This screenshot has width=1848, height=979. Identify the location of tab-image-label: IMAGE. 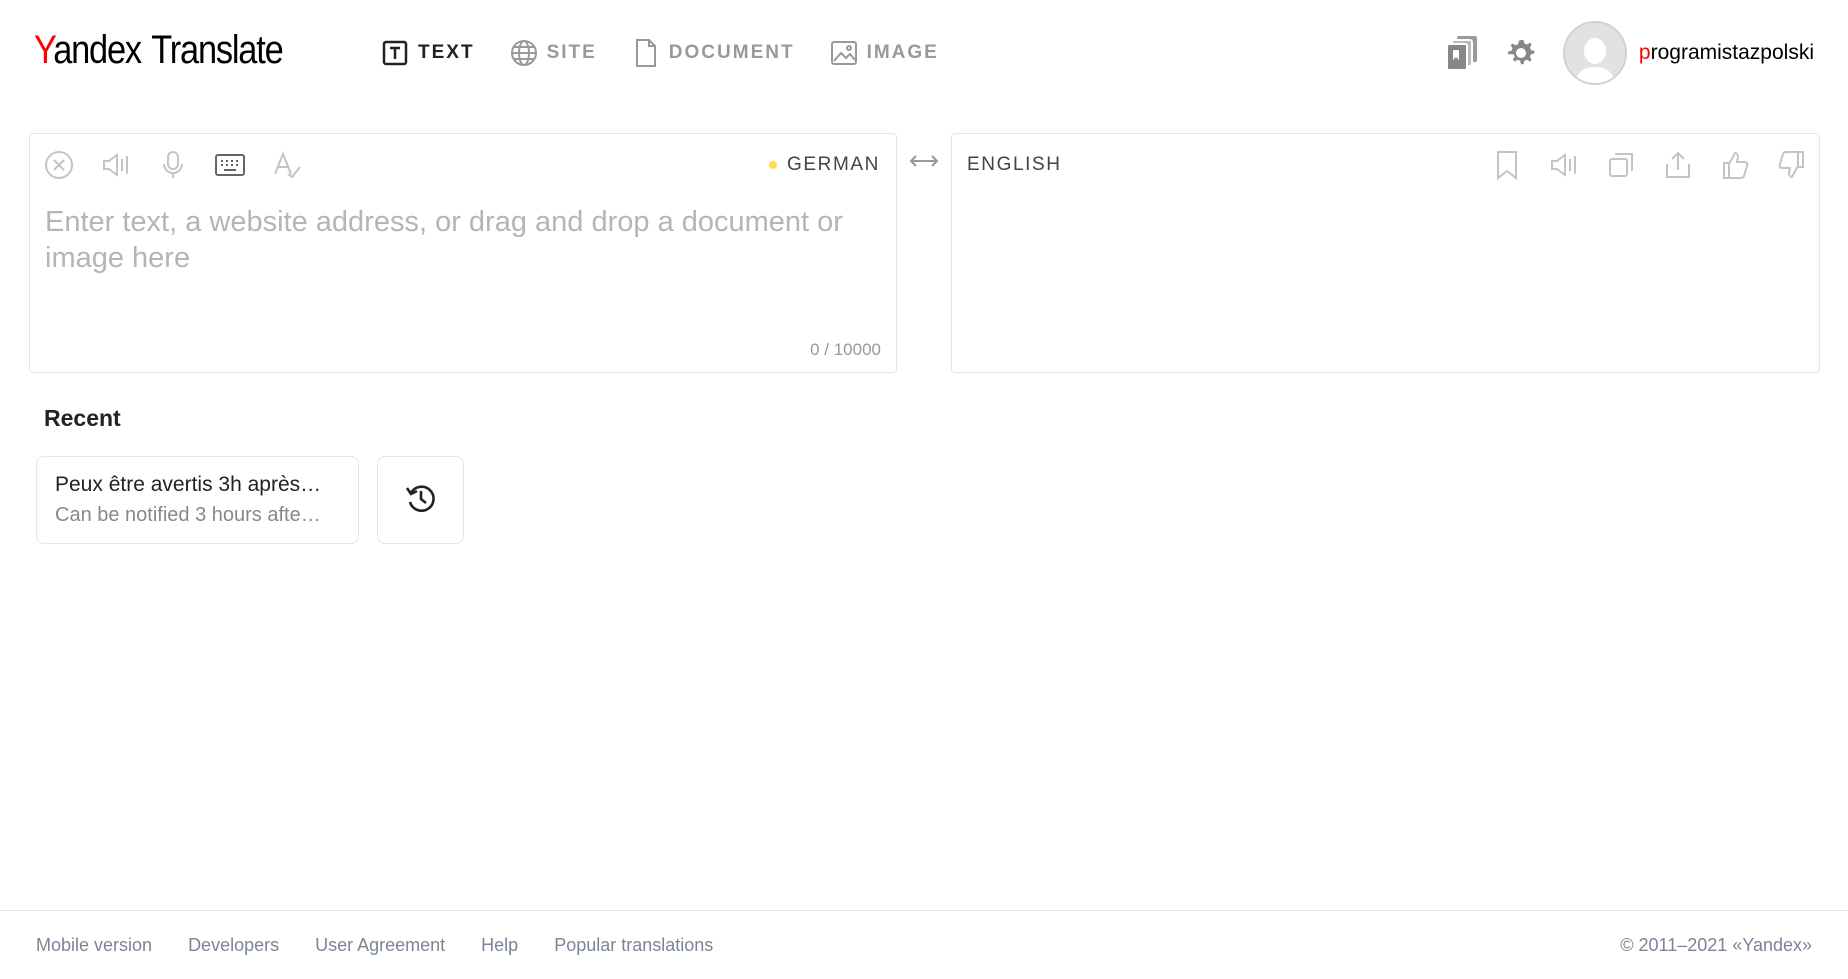
(902, 52).